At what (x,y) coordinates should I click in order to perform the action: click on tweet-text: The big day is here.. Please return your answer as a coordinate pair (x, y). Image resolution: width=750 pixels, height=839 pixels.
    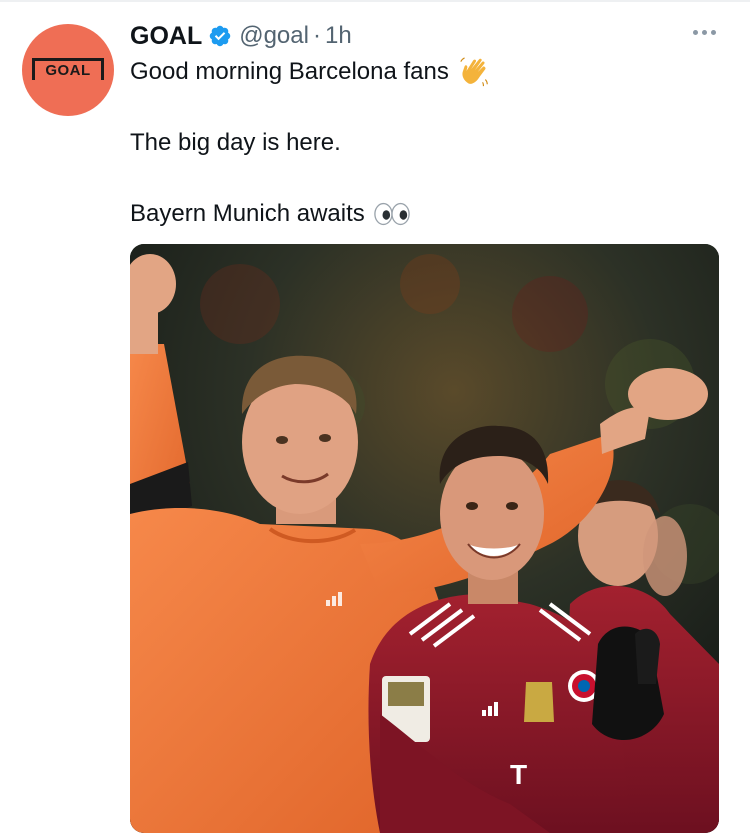
    Looking at the image, I should click on (235, 142).